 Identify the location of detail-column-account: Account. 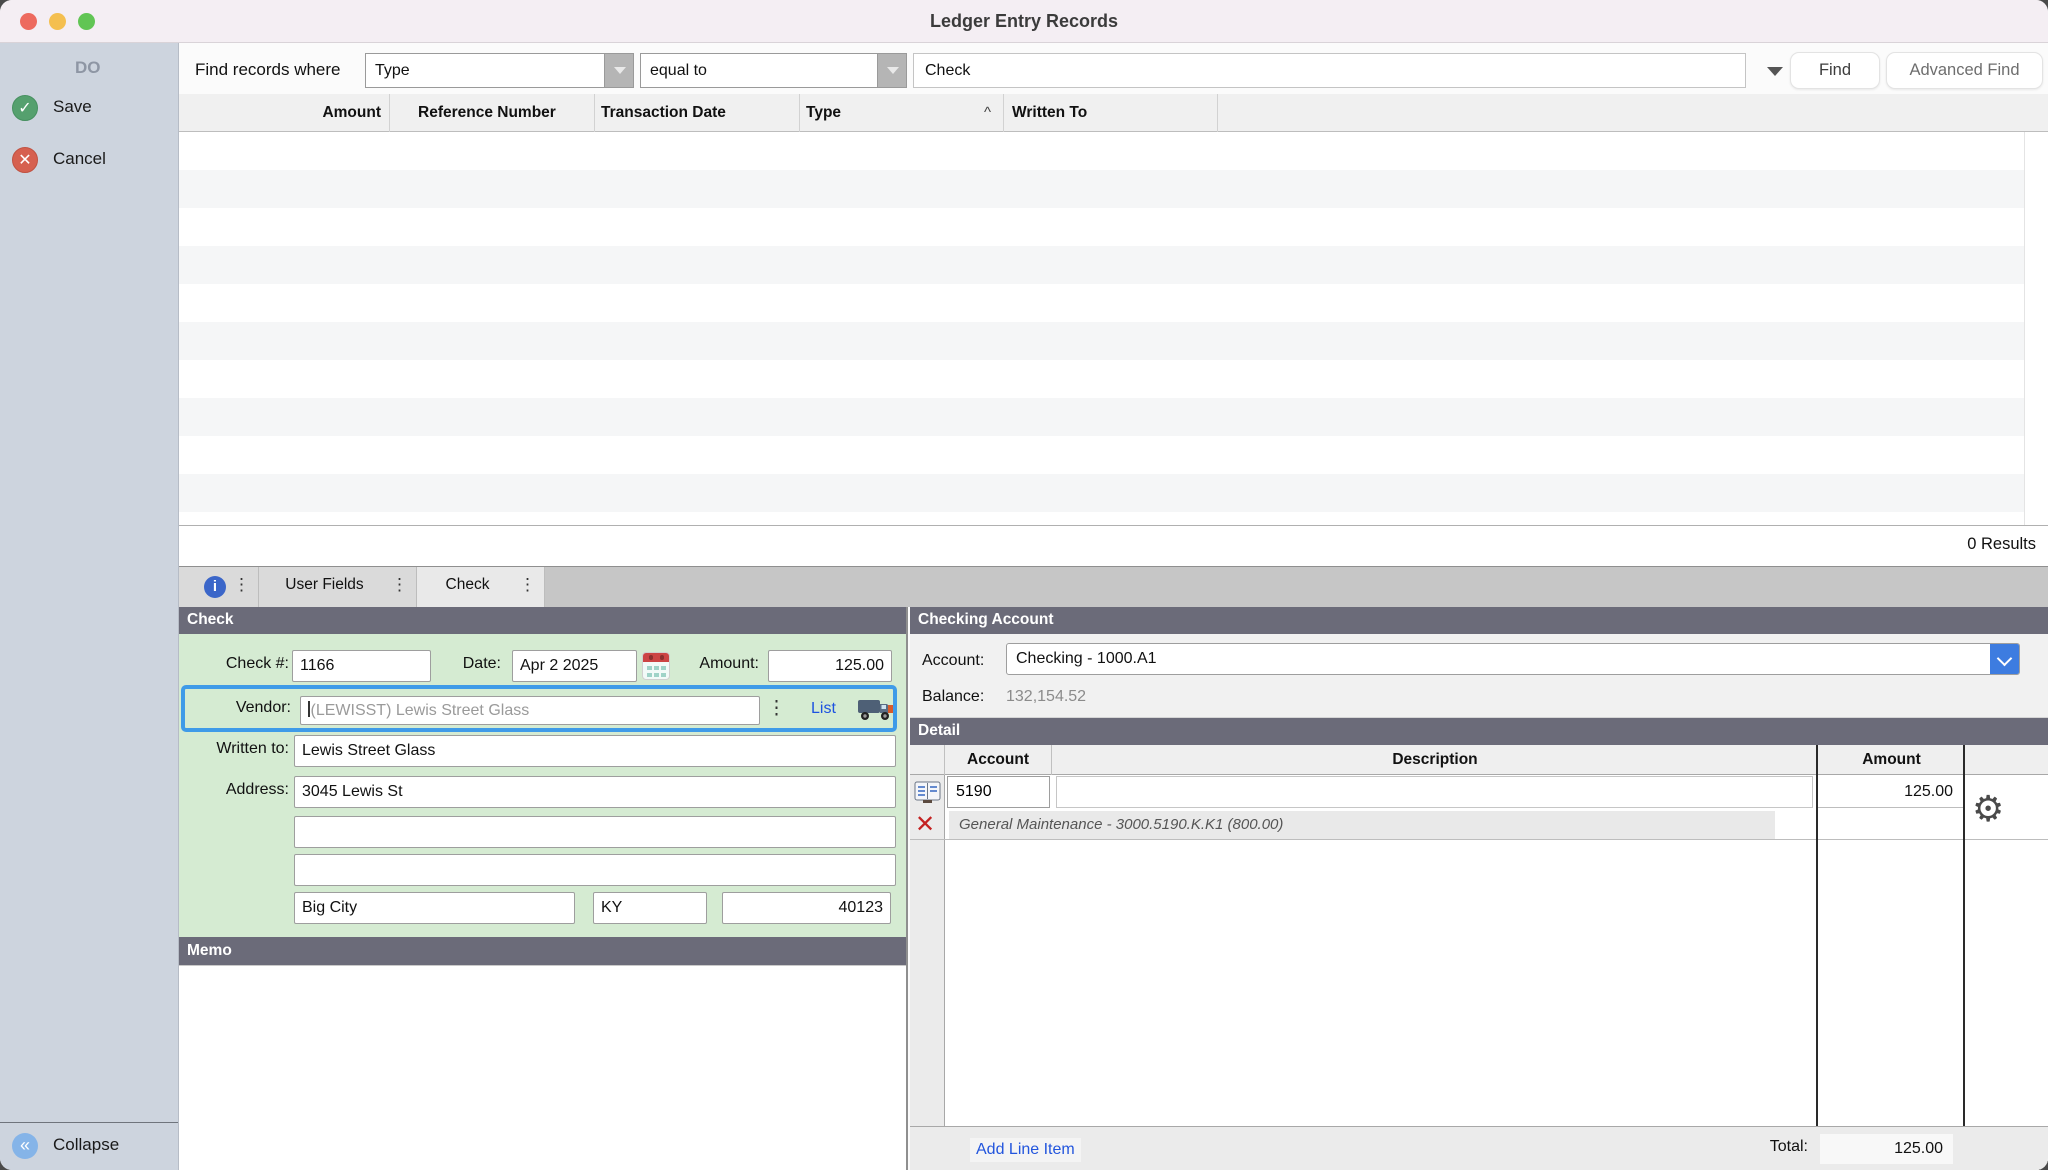
(998, 760).